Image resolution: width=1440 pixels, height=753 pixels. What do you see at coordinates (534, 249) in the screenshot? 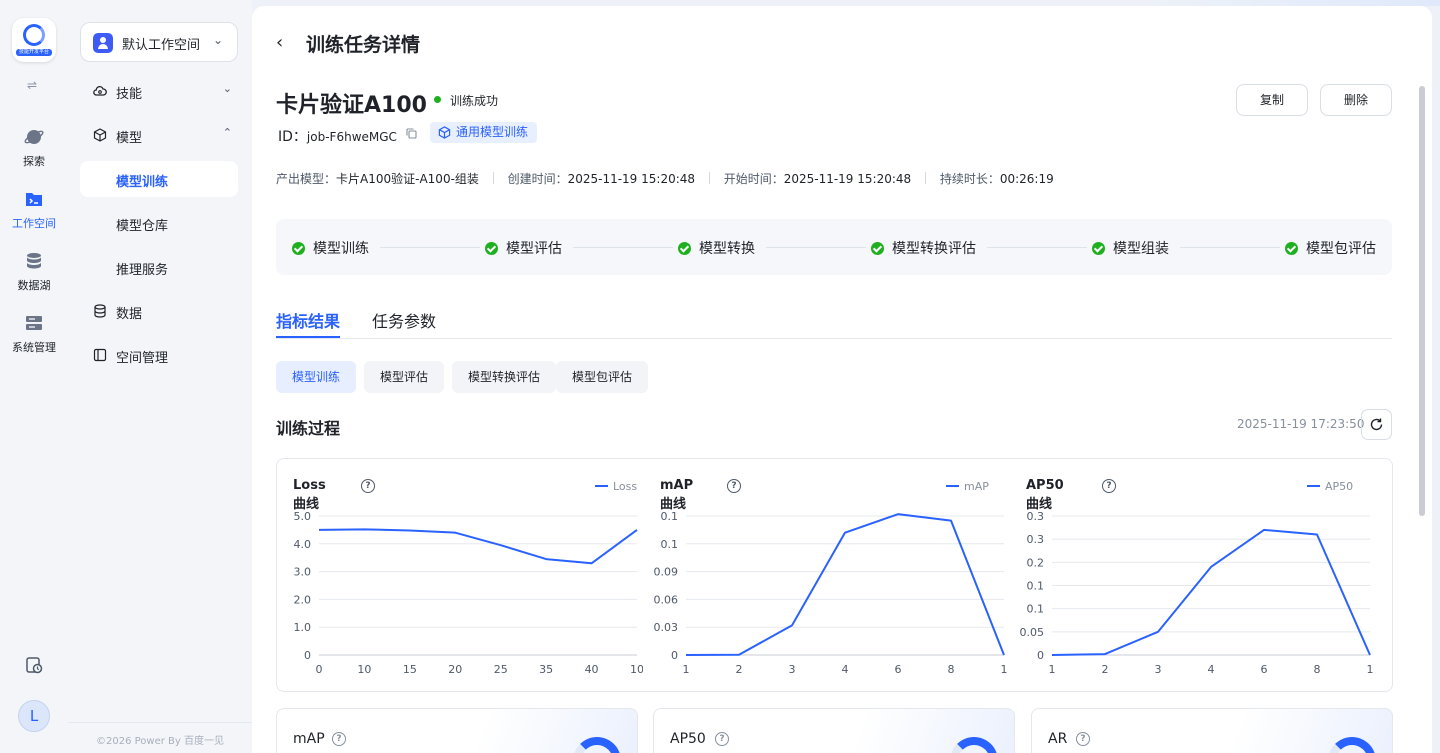
I see `step-label: 模型评估` at bounding box center [534, 249].